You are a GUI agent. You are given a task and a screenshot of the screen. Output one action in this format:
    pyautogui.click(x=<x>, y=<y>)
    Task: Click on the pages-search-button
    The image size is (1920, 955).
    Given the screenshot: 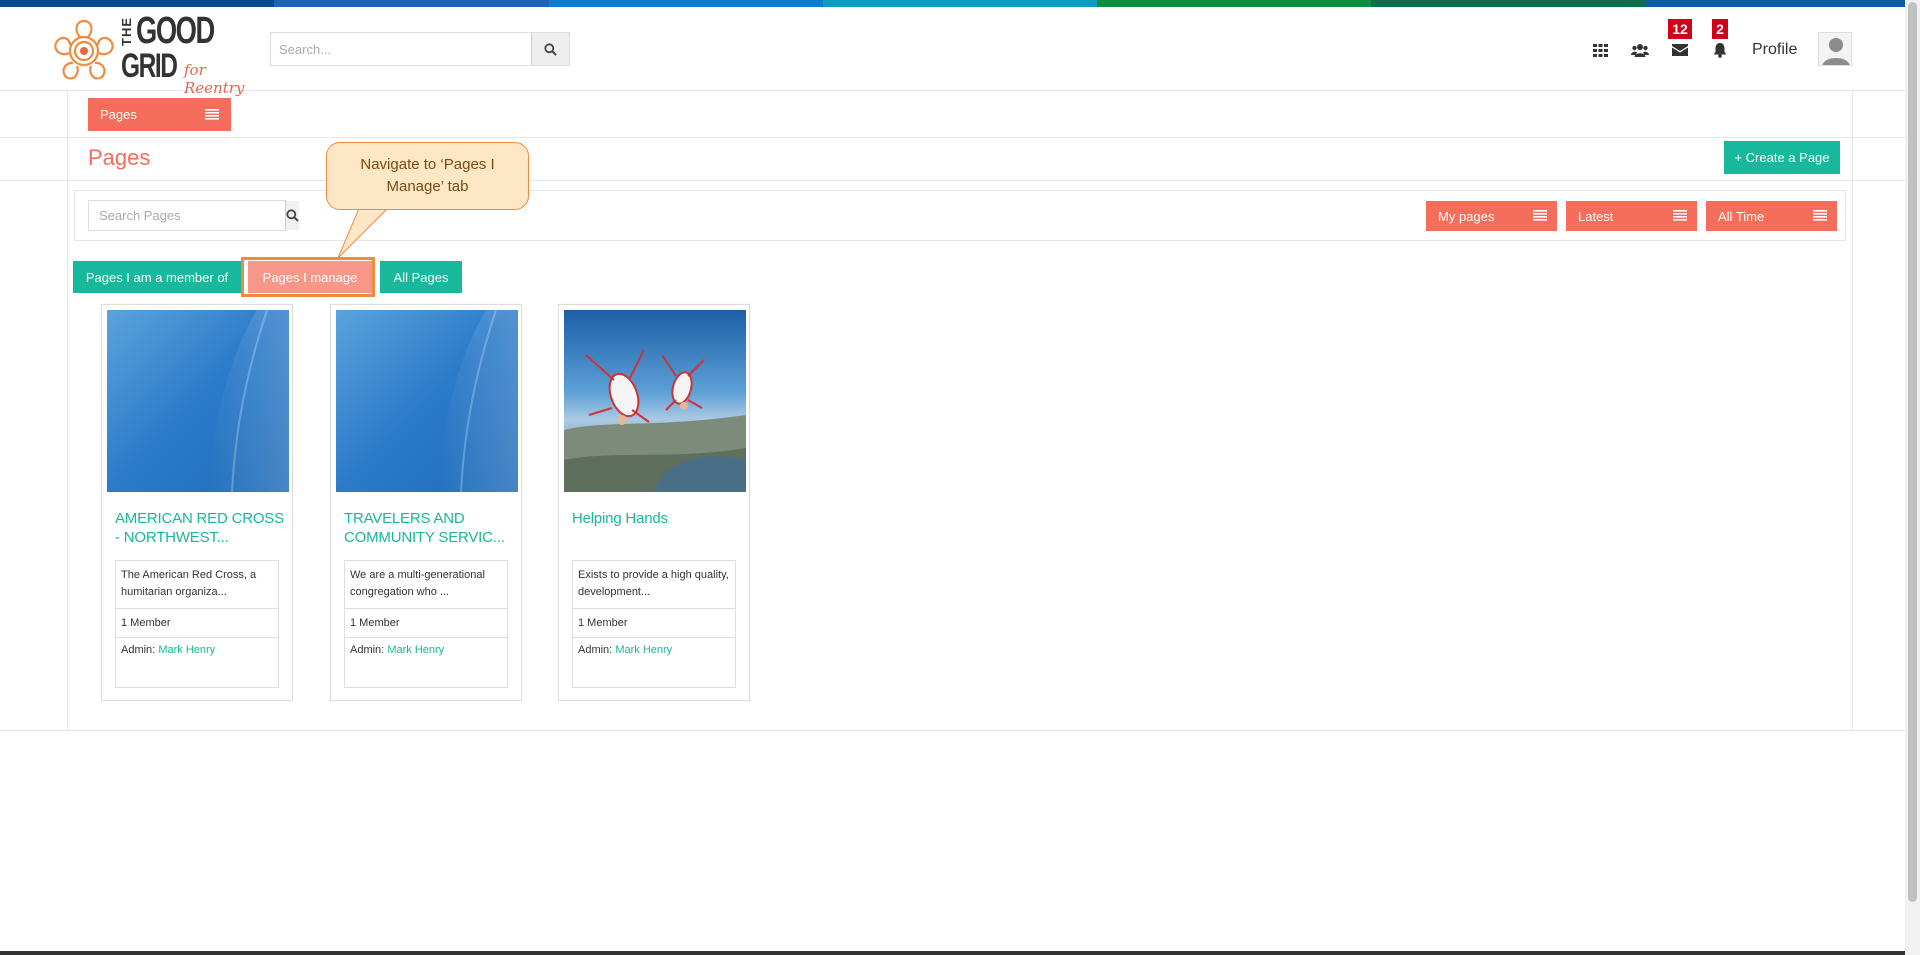 What is the action you would take?
    pyautogui.click(x=292, y=215)
    